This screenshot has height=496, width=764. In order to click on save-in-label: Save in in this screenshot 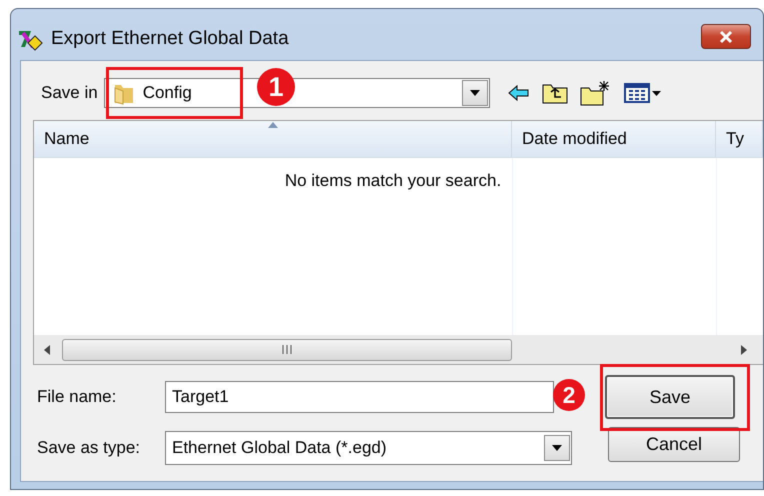, I will do `click(69, 93)`.